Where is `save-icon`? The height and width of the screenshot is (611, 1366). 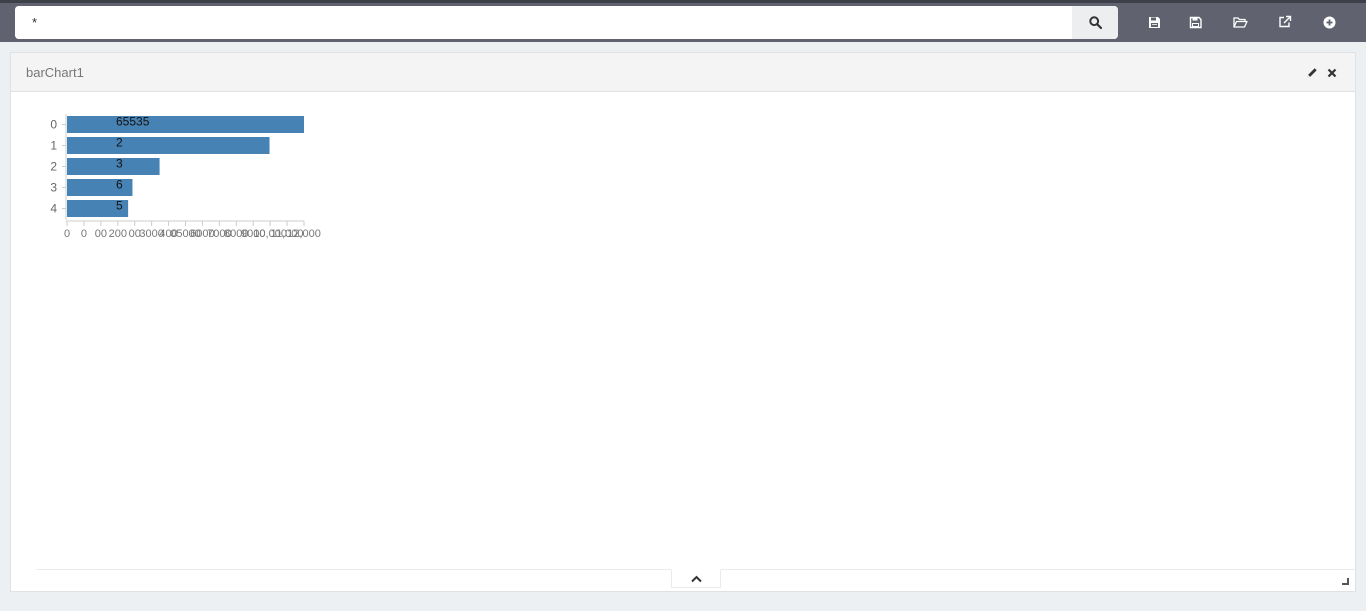
save-icon is located at coordinates (1195, 22).